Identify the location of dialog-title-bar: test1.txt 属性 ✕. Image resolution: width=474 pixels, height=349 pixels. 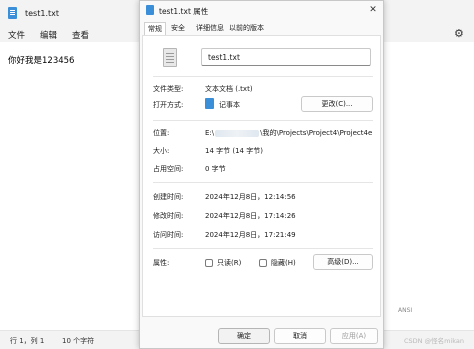
(261, 10).